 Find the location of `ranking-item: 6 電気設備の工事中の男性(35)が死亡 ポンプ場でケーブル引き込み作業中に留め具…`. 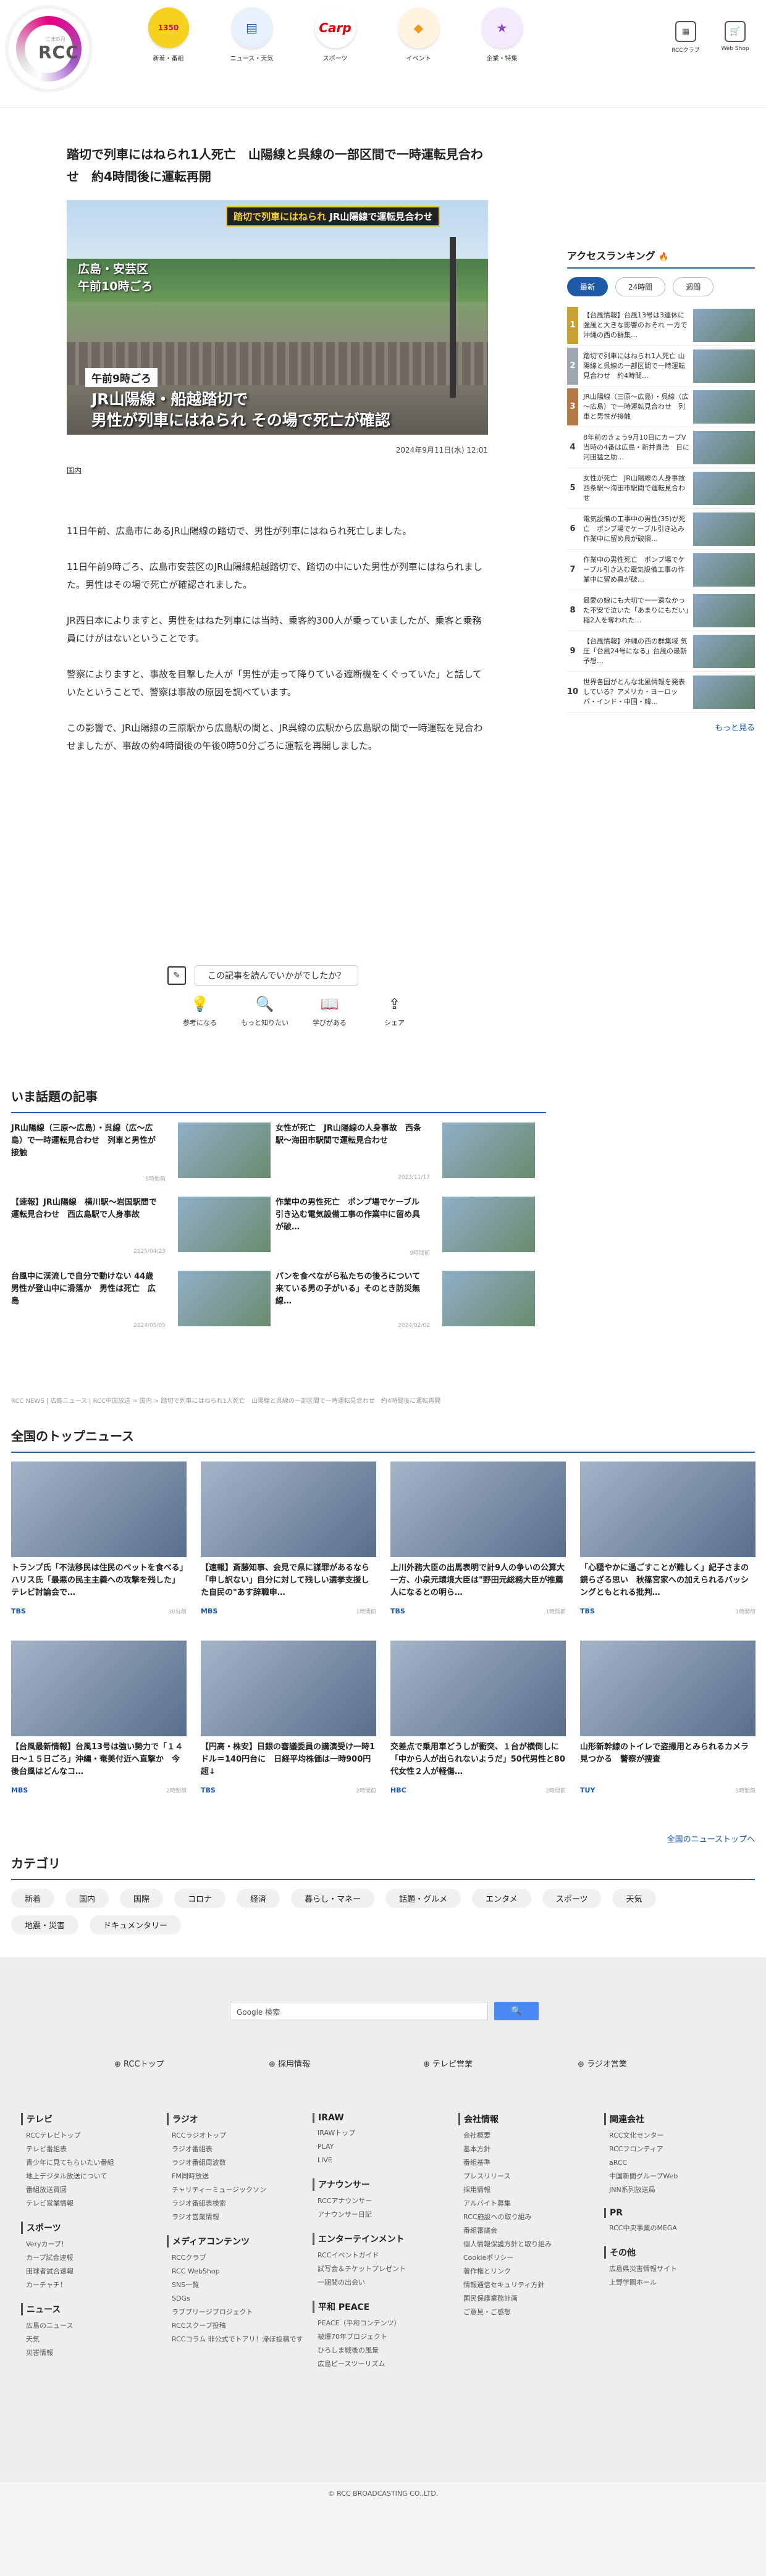

ranking-item: 6 電気設備の工事中の男性(35)が死亡 ポンプ場でケーブル引き込み作業中に留め具… is located at coordinates (661, 529).